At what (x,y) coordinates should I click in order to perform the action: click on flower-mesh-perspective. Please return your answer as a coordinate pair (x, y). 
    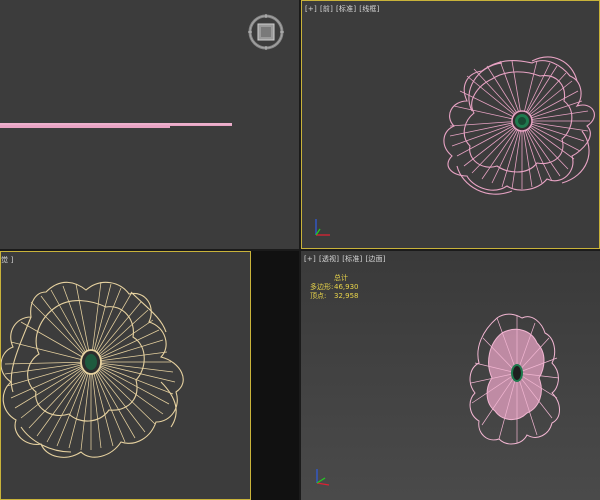
    Looking at the image, I should click on (514, 379).